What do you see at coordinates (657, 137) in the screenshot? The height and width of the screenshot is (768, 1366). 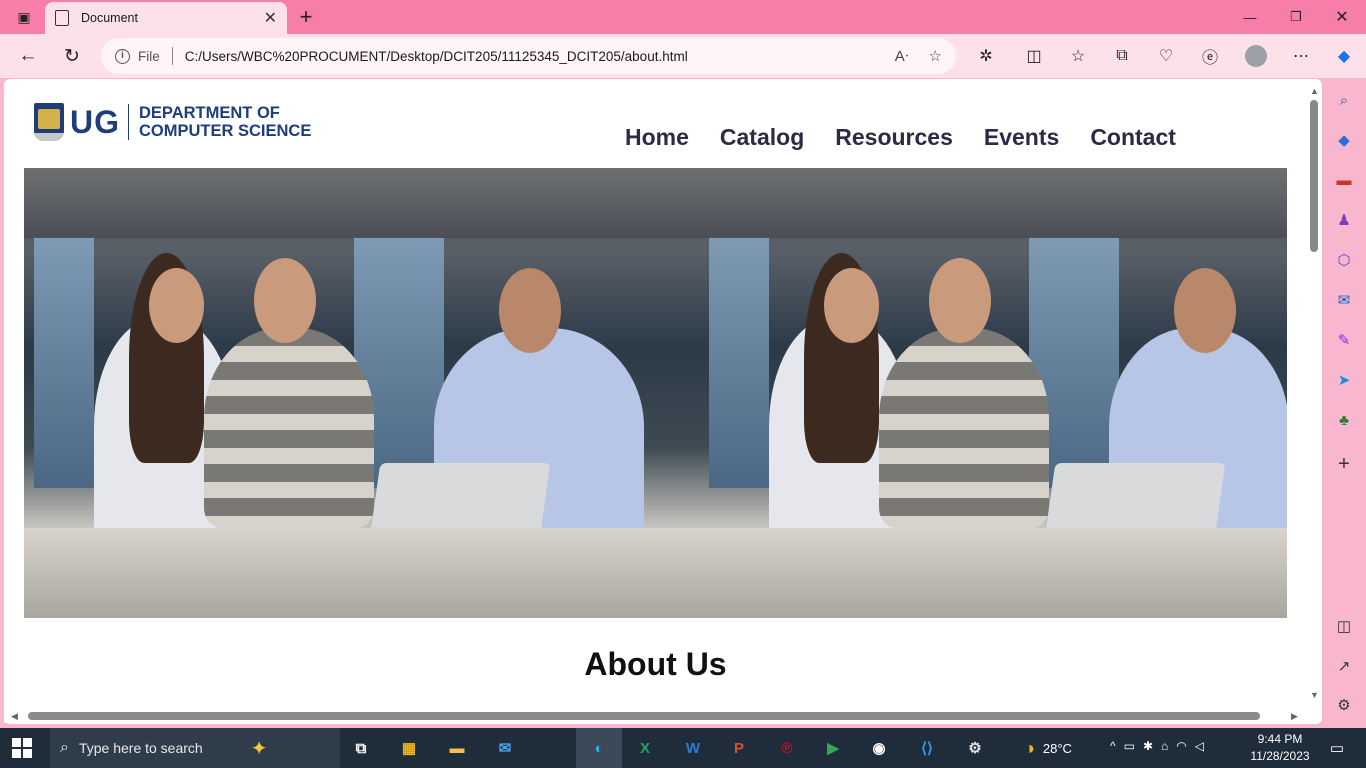 I see `nav-home: Home` at bounding box center [657, 137].